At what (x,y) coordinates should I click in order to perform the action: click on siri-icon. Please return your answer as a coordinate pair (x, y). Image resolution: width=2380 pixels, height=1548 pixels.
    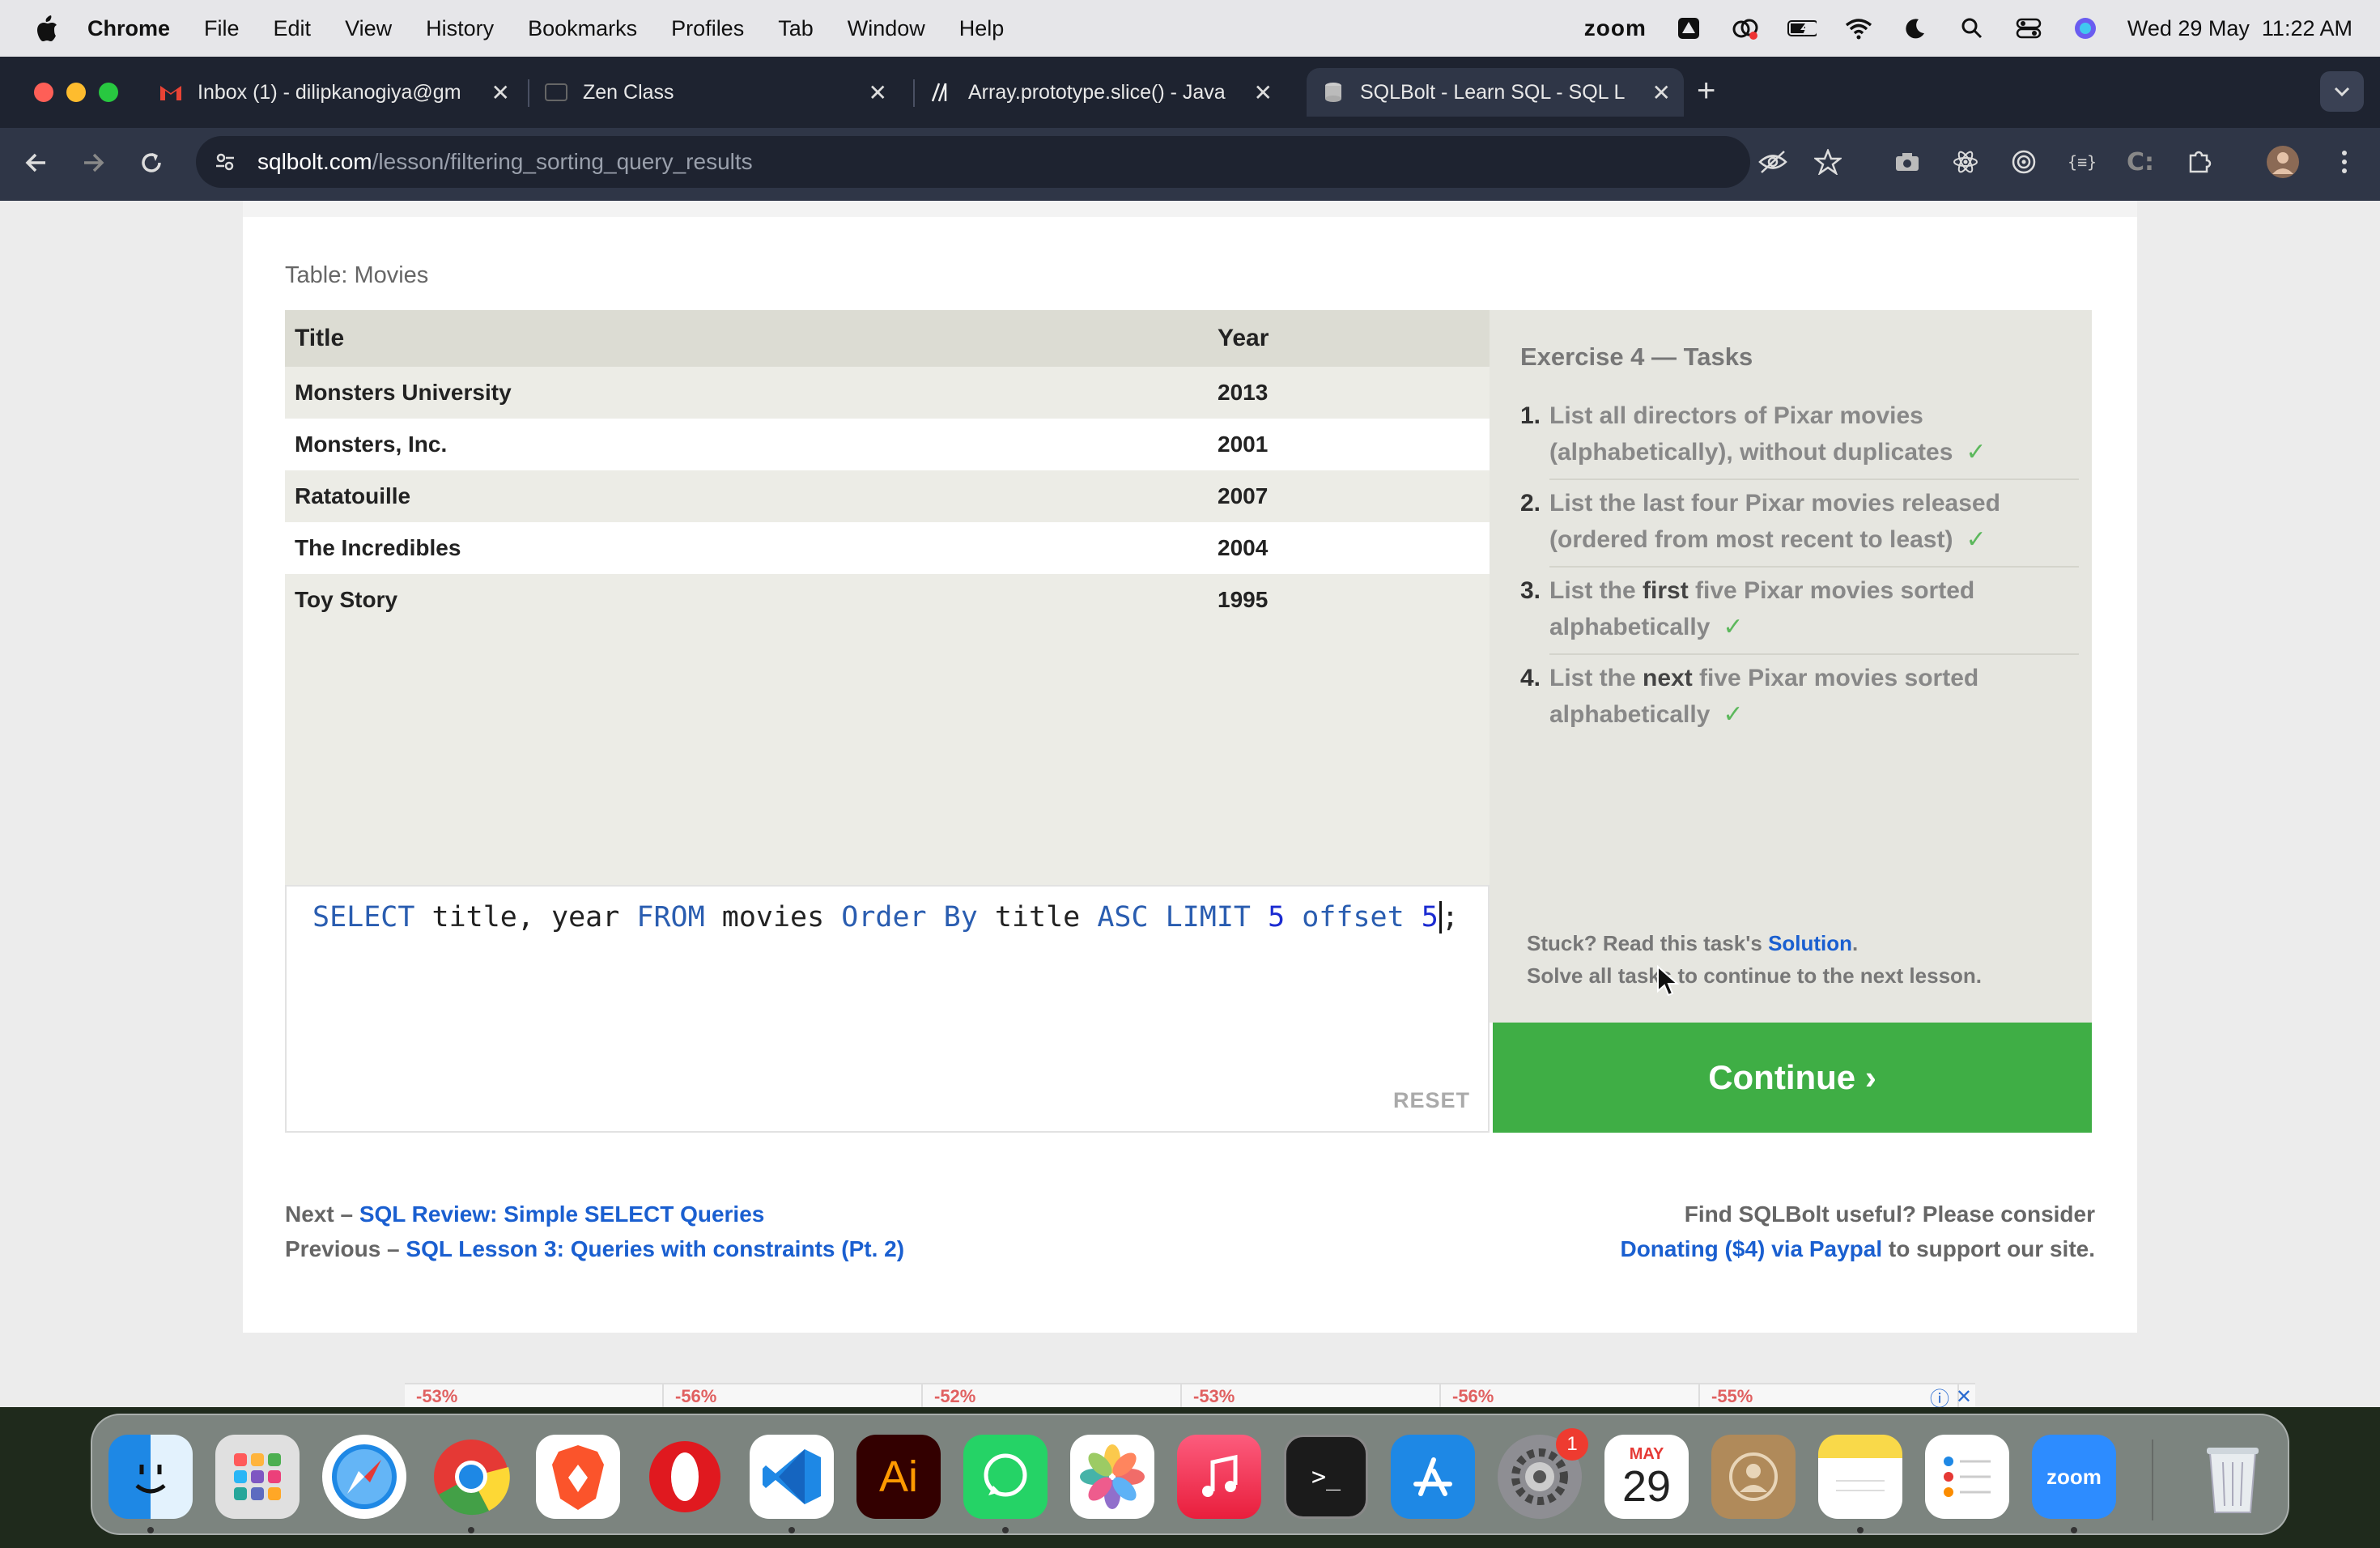
    Looking at the image, I should click on (2086, 29).